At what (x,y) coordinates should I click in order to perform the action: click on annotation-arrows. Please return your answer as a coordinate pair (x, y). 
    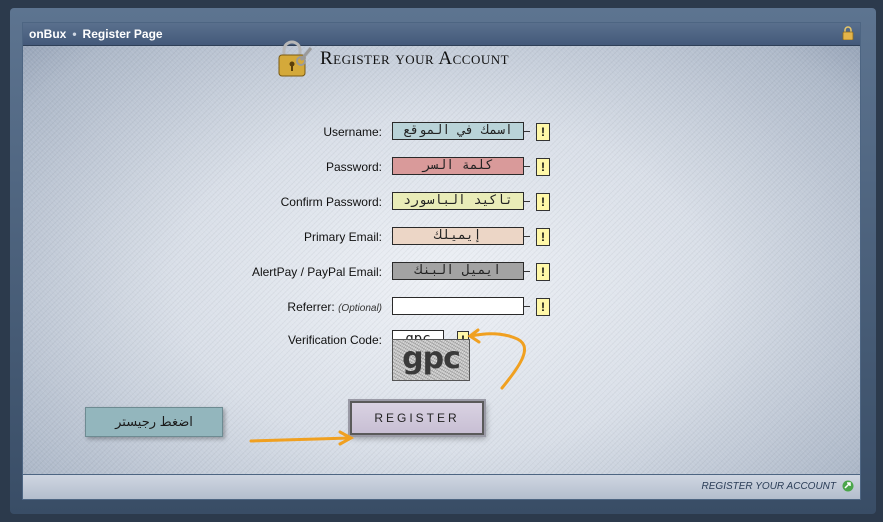
    Looking at the image, I should click on (388, 387).